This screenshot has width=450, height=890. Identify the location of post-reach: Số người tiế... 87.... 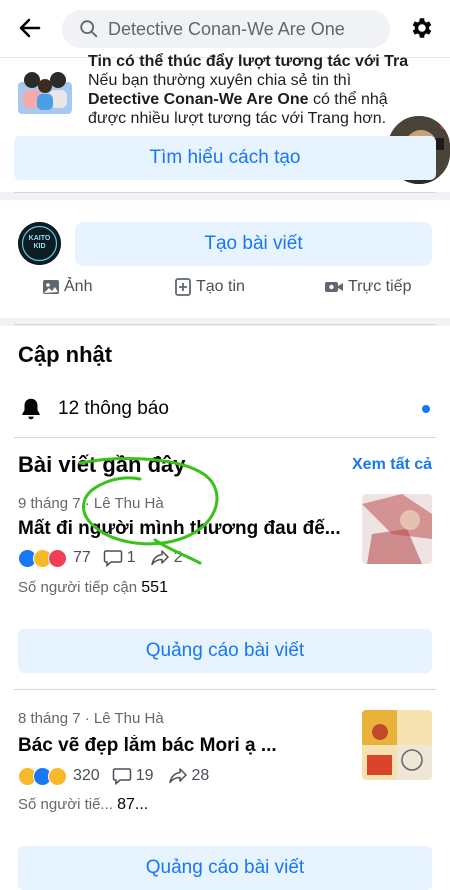
(83, 805).